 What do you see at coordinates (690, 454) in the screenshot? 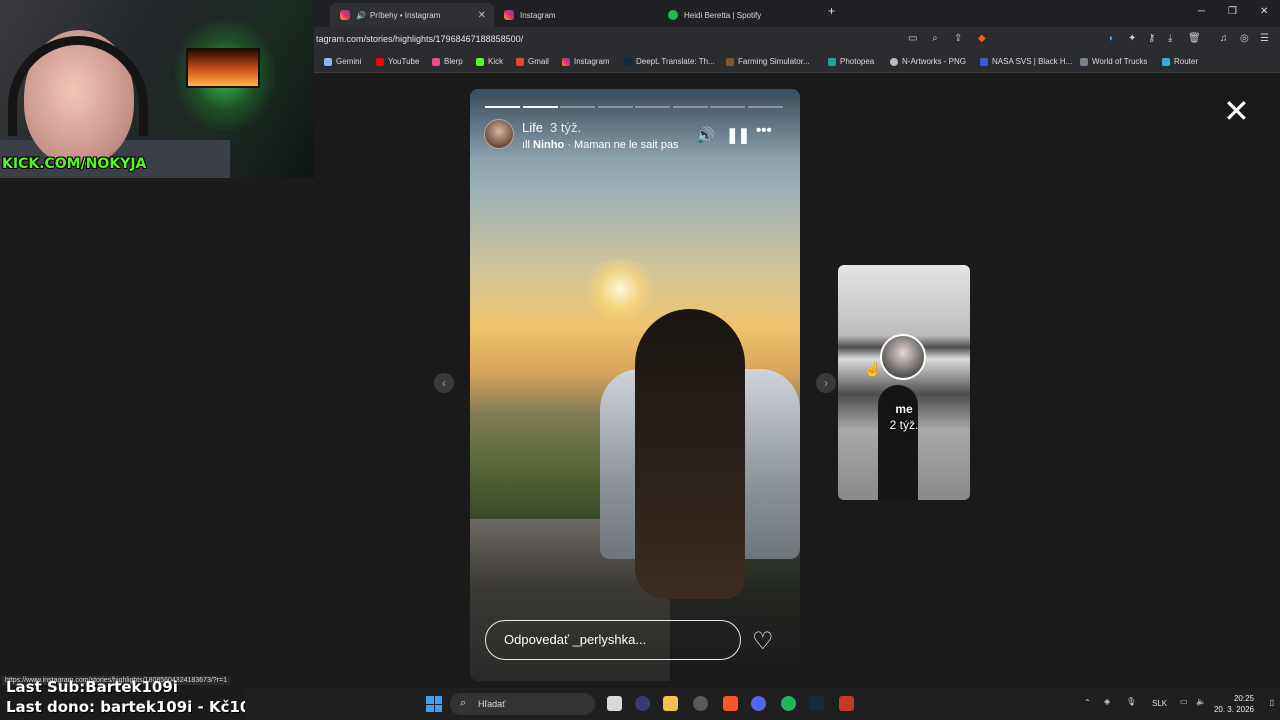
I see `long-hair` at bounding box center [690, 454].